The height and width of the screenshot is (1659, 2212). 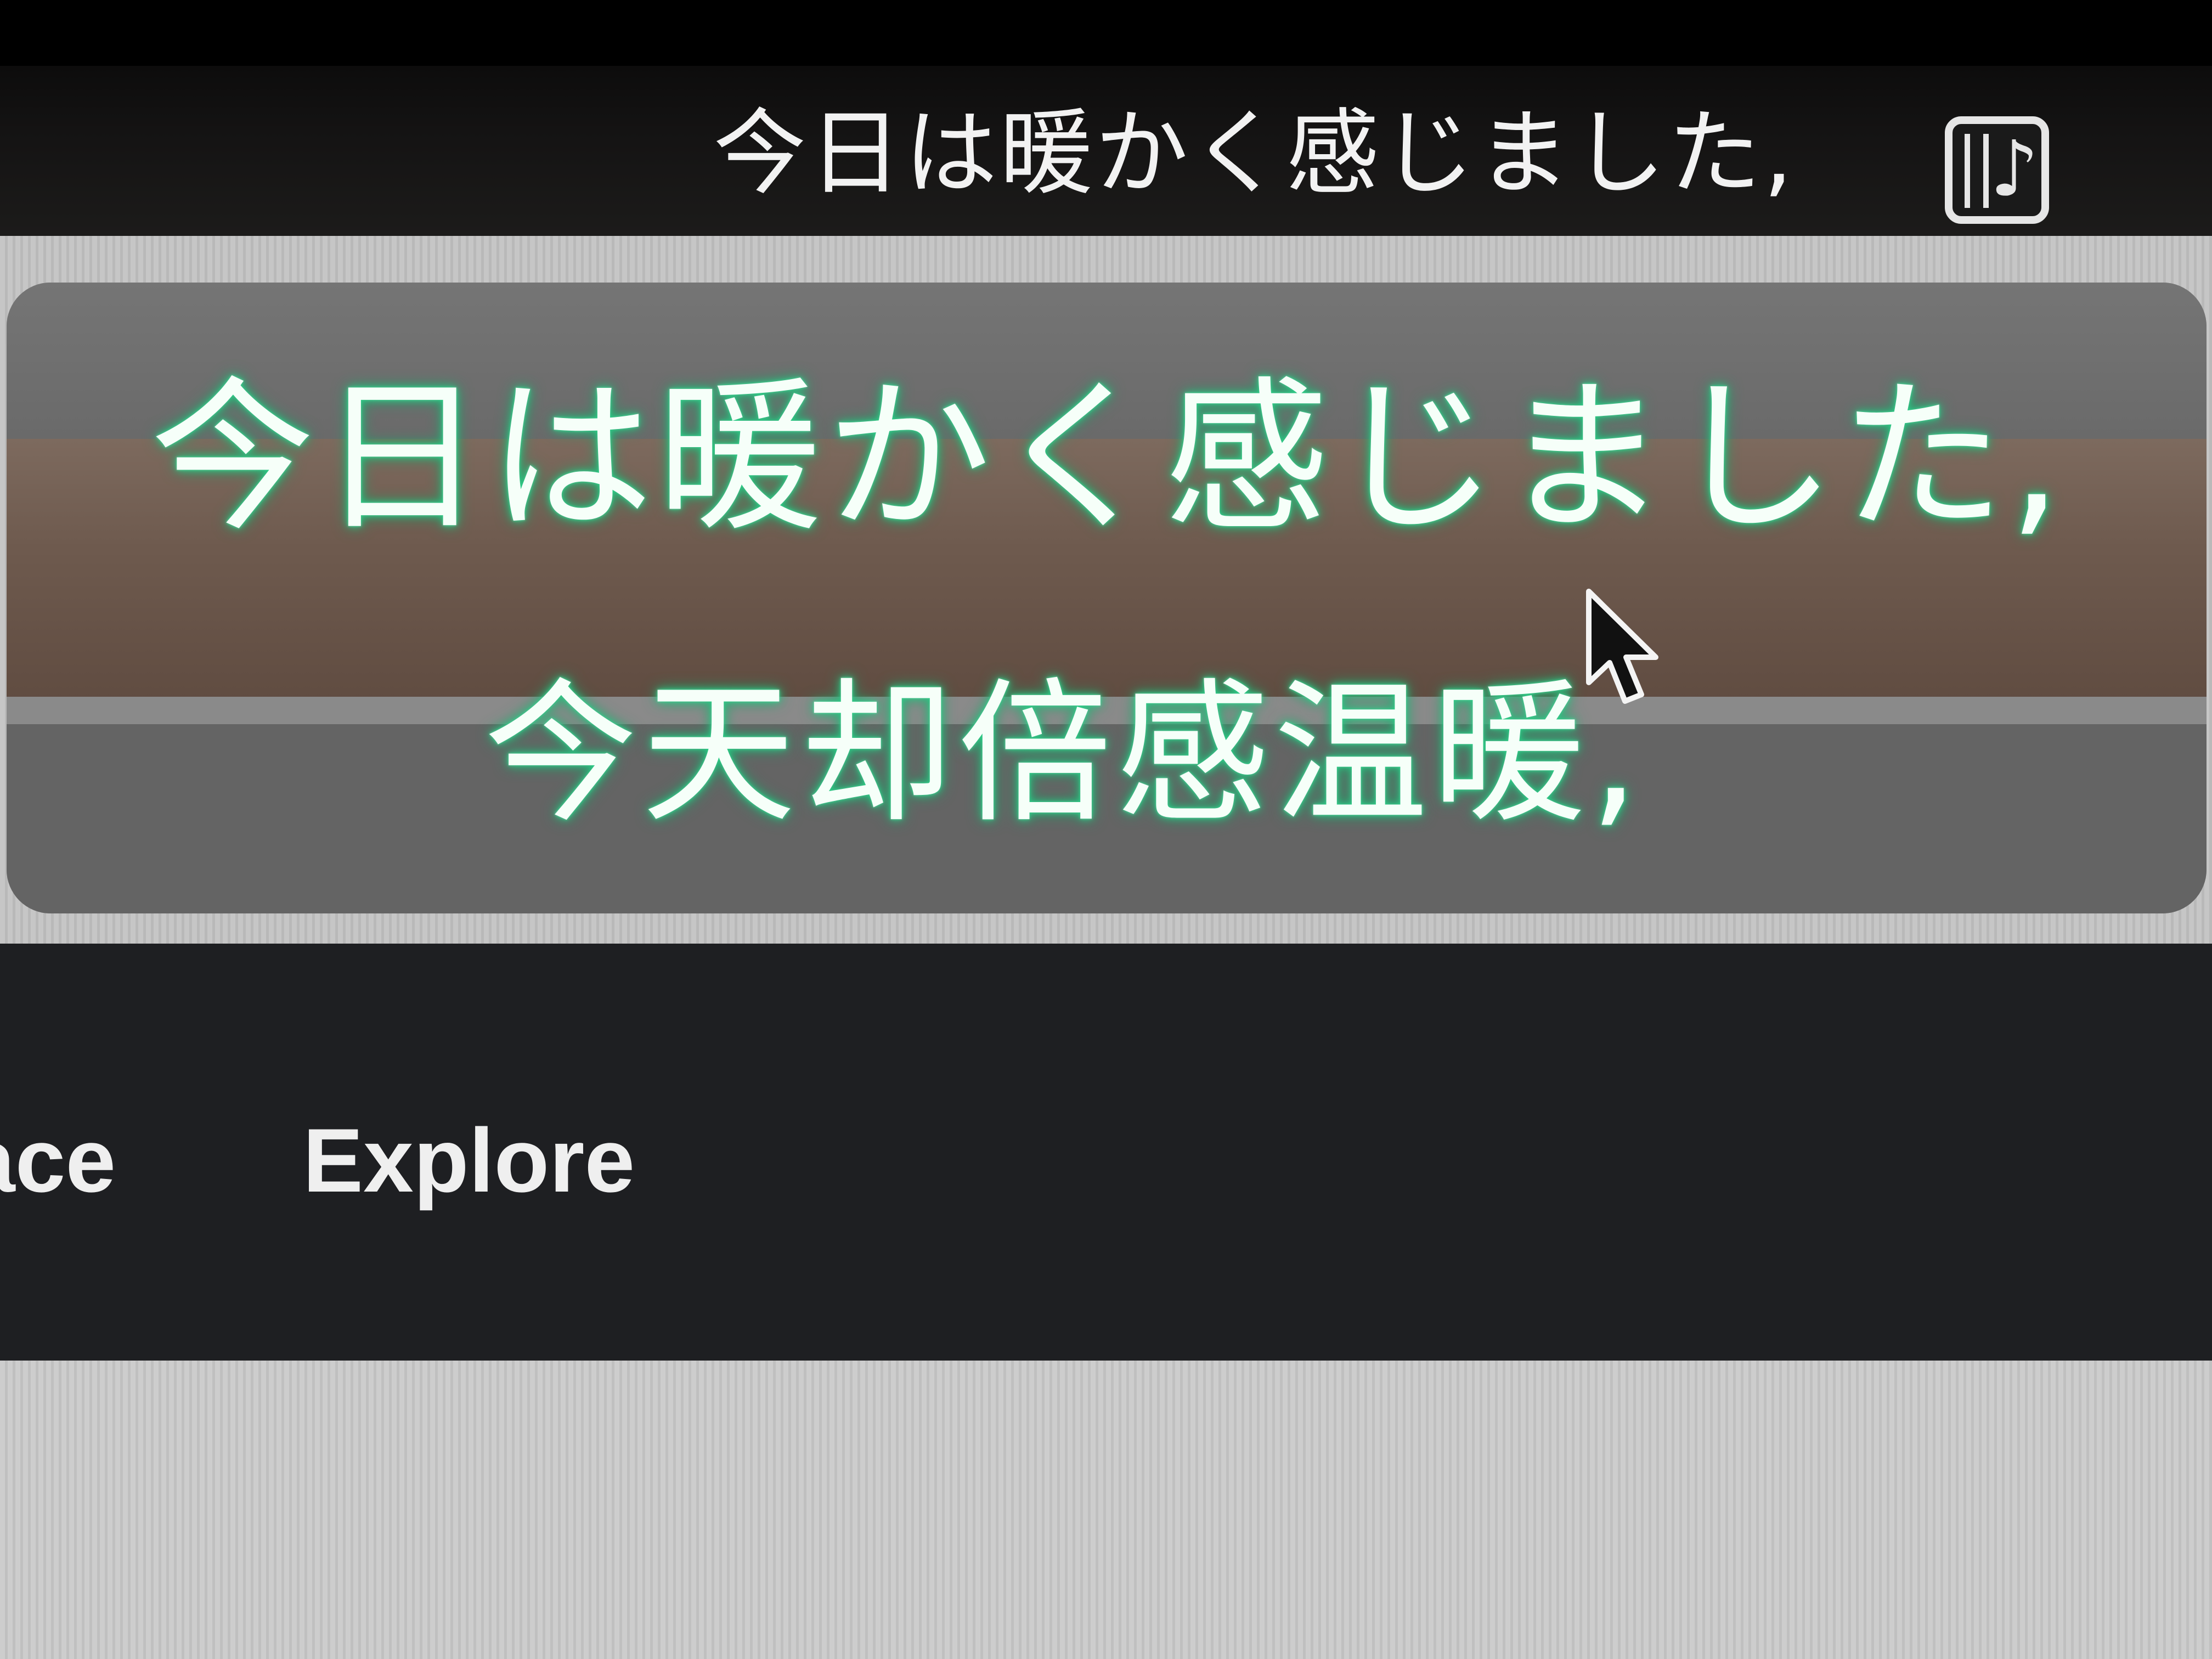 I want to click on music-note-icon: ♪, so click(x=1997, y=170).